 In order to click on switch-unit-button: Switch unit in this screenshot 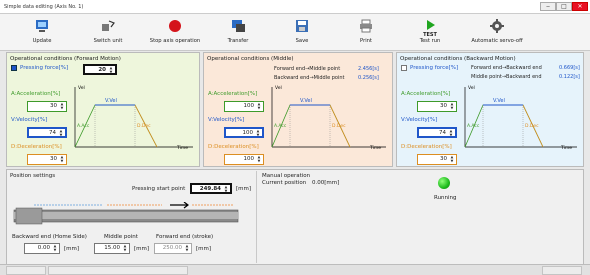, I will do `click(108, 32)`.